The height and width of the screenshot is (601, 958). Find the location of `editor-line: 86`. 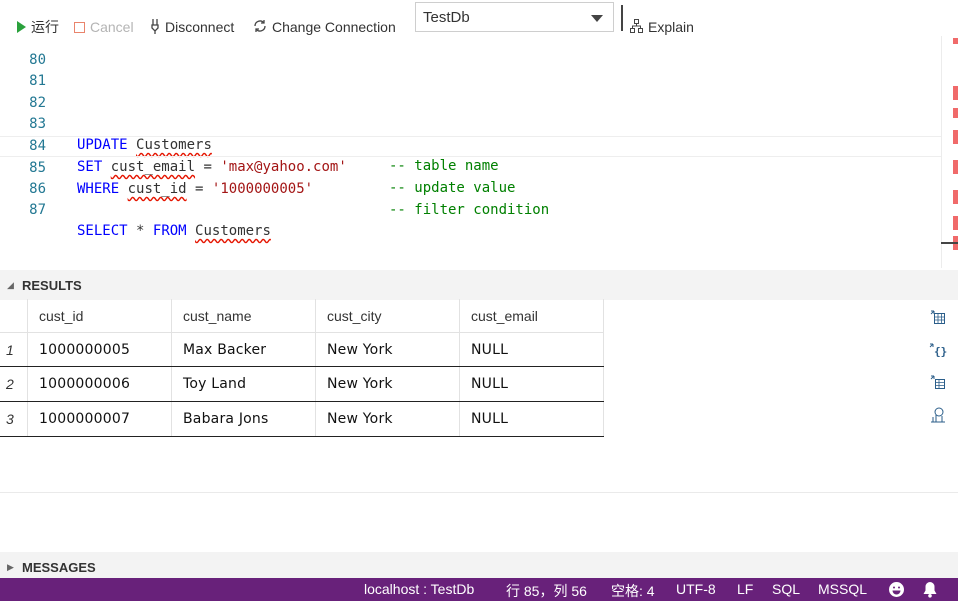

editor-line: 86 is located at coordinates (471, 177).